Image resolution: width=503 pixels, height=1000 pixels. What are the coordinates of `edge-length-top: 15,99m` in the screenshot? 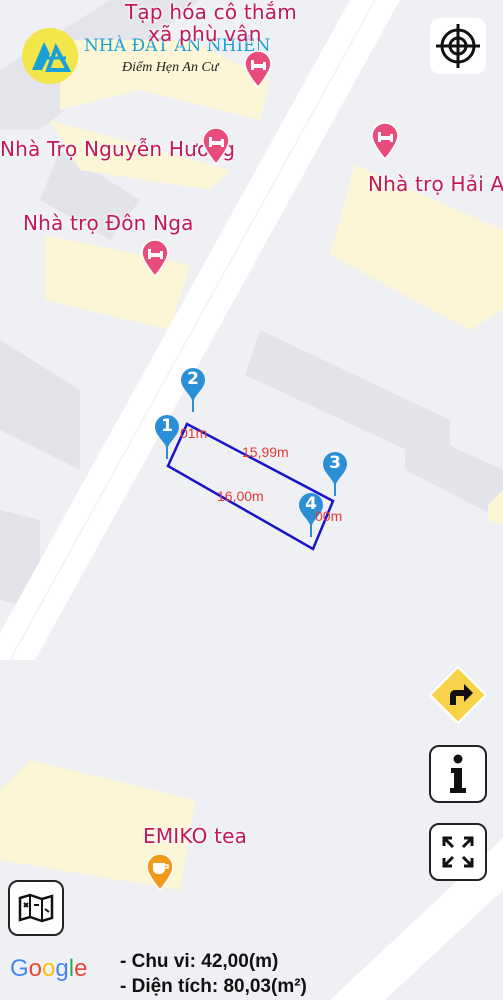 It's located at (265, 452).